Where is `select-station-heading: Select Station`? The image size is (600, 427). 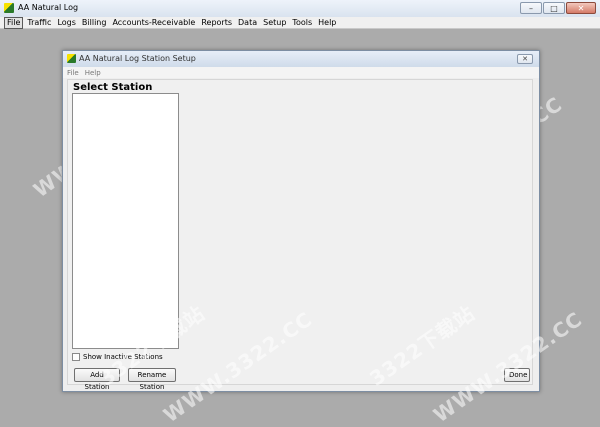 select-station-heading: Select Station is located at coordinates (113, 87).